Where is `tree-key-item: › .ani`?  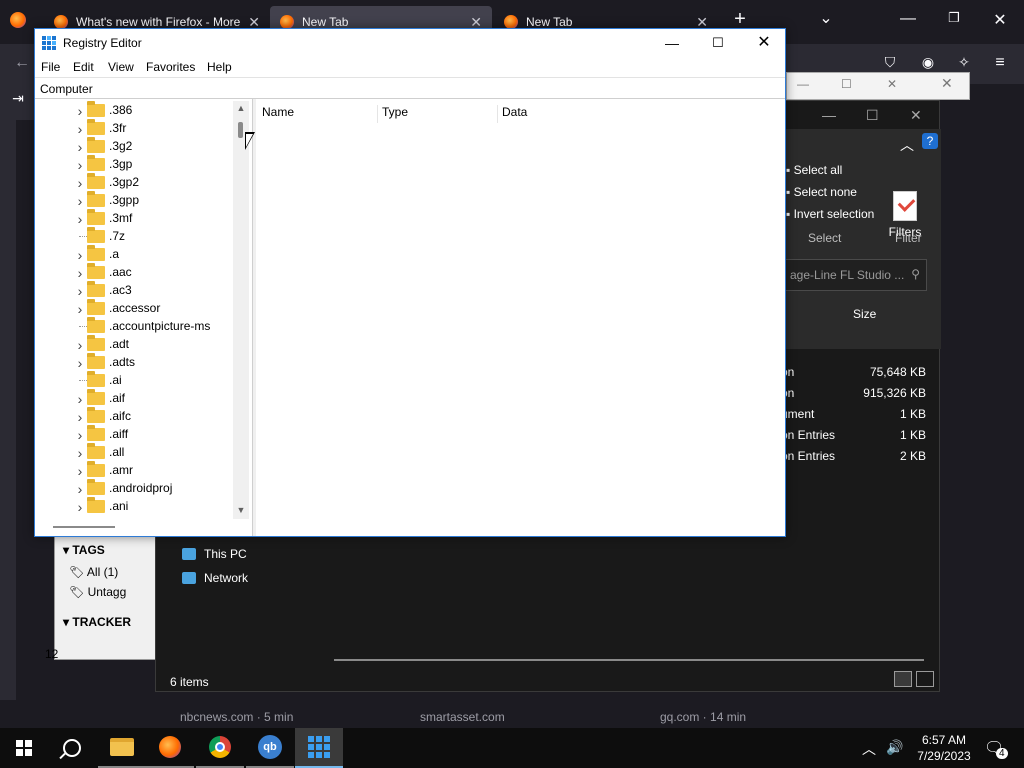 tree-key-item: › .ani is located at coordinates (135, 506).